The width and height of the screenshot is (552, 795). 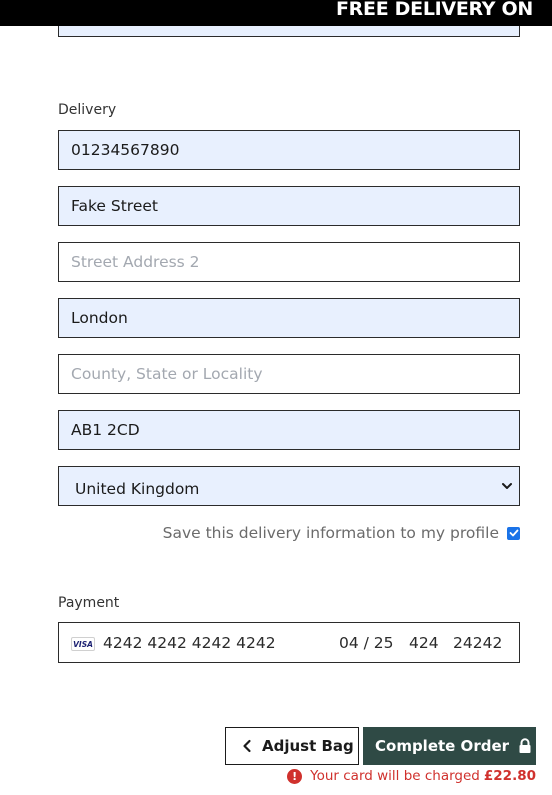 I want to click on county-input: County, State or Locality, so click(x=289, y=374).